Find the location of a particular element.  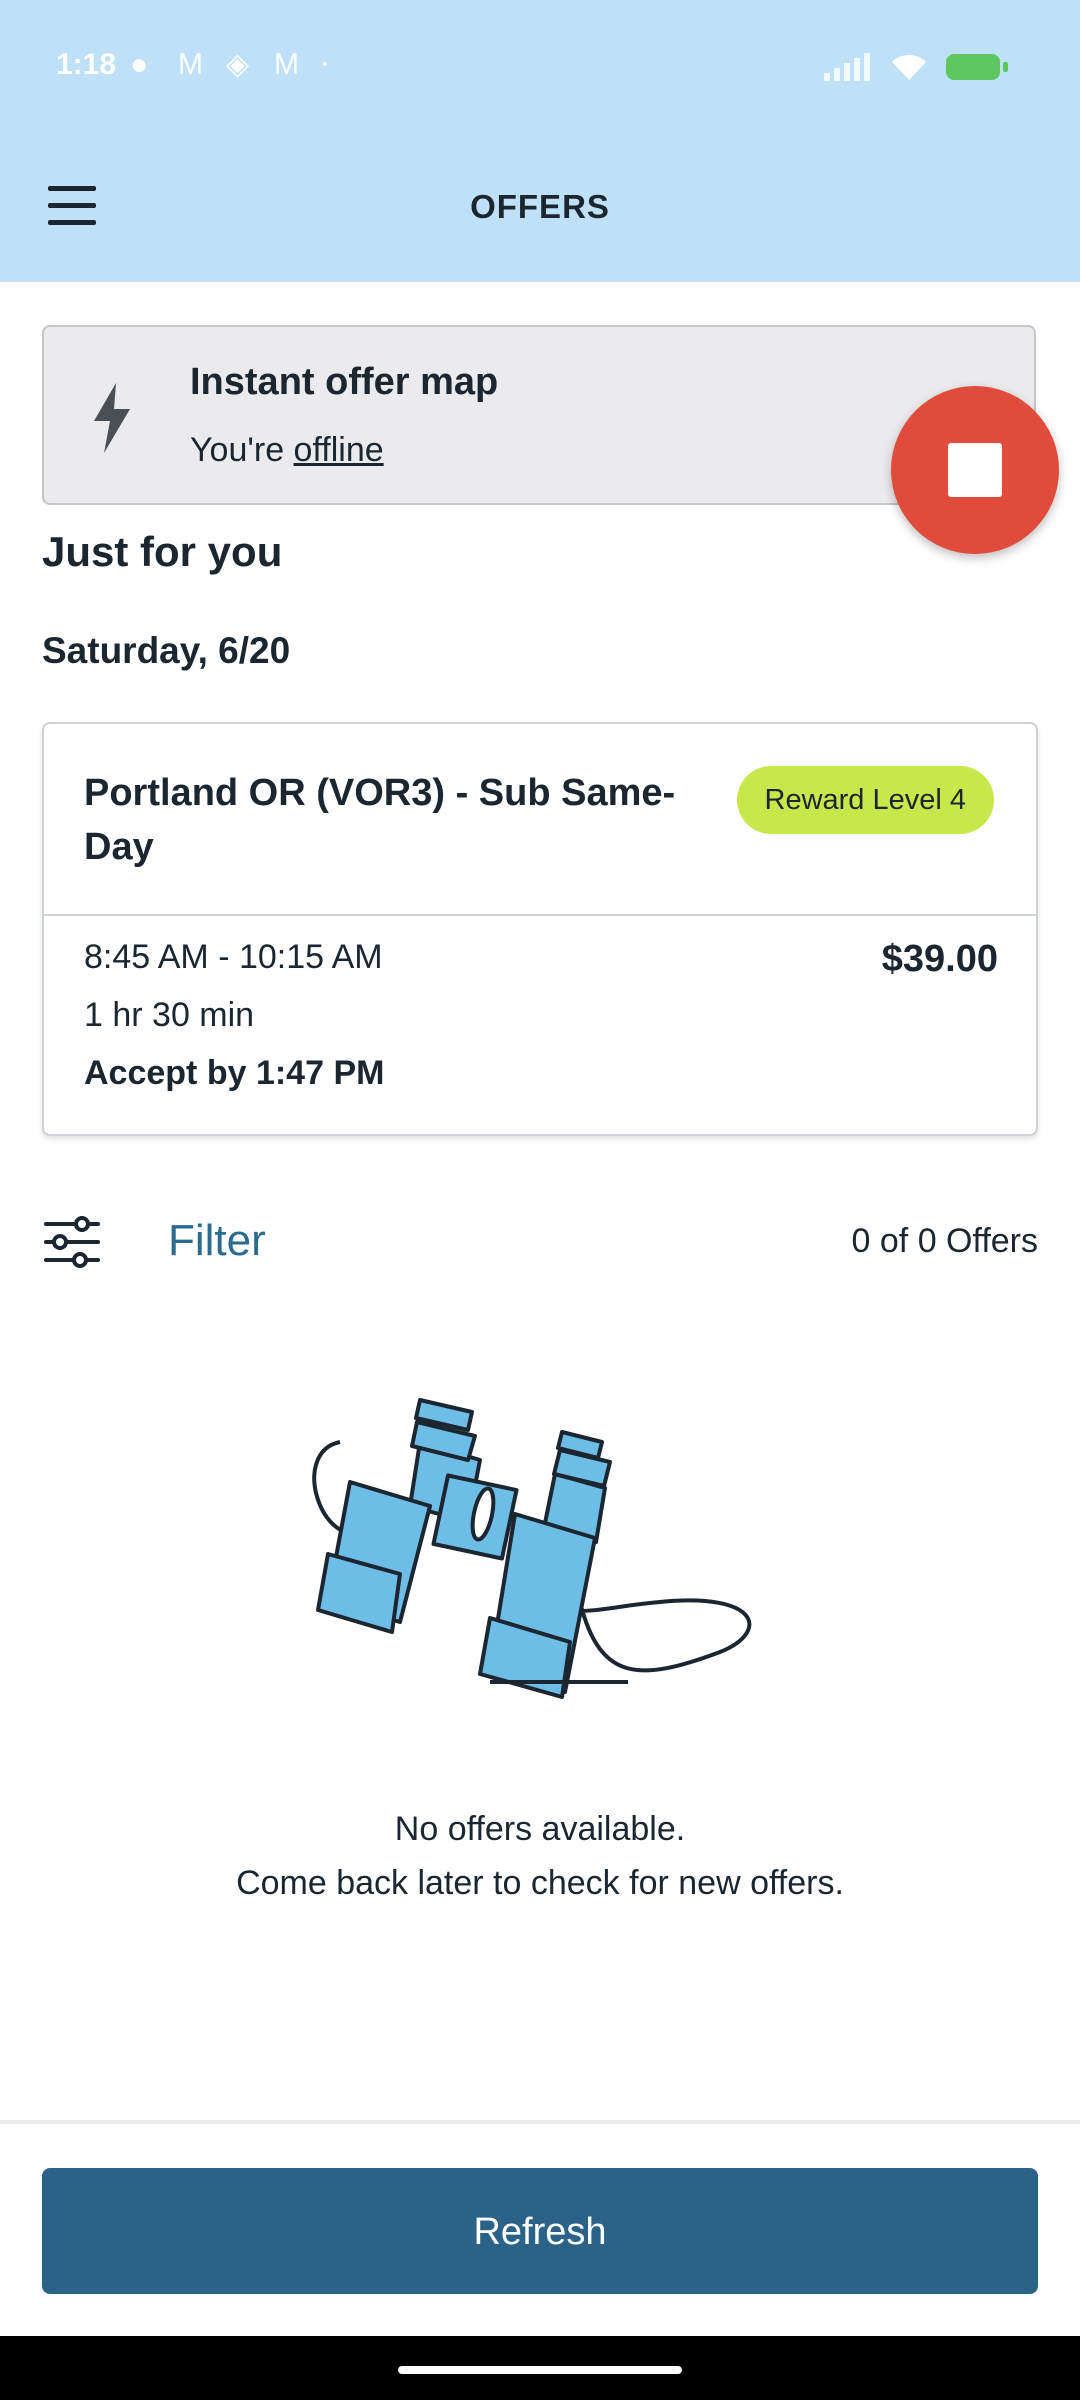

empty-state-title: No offers available. is located at coordinates (540, 1829).